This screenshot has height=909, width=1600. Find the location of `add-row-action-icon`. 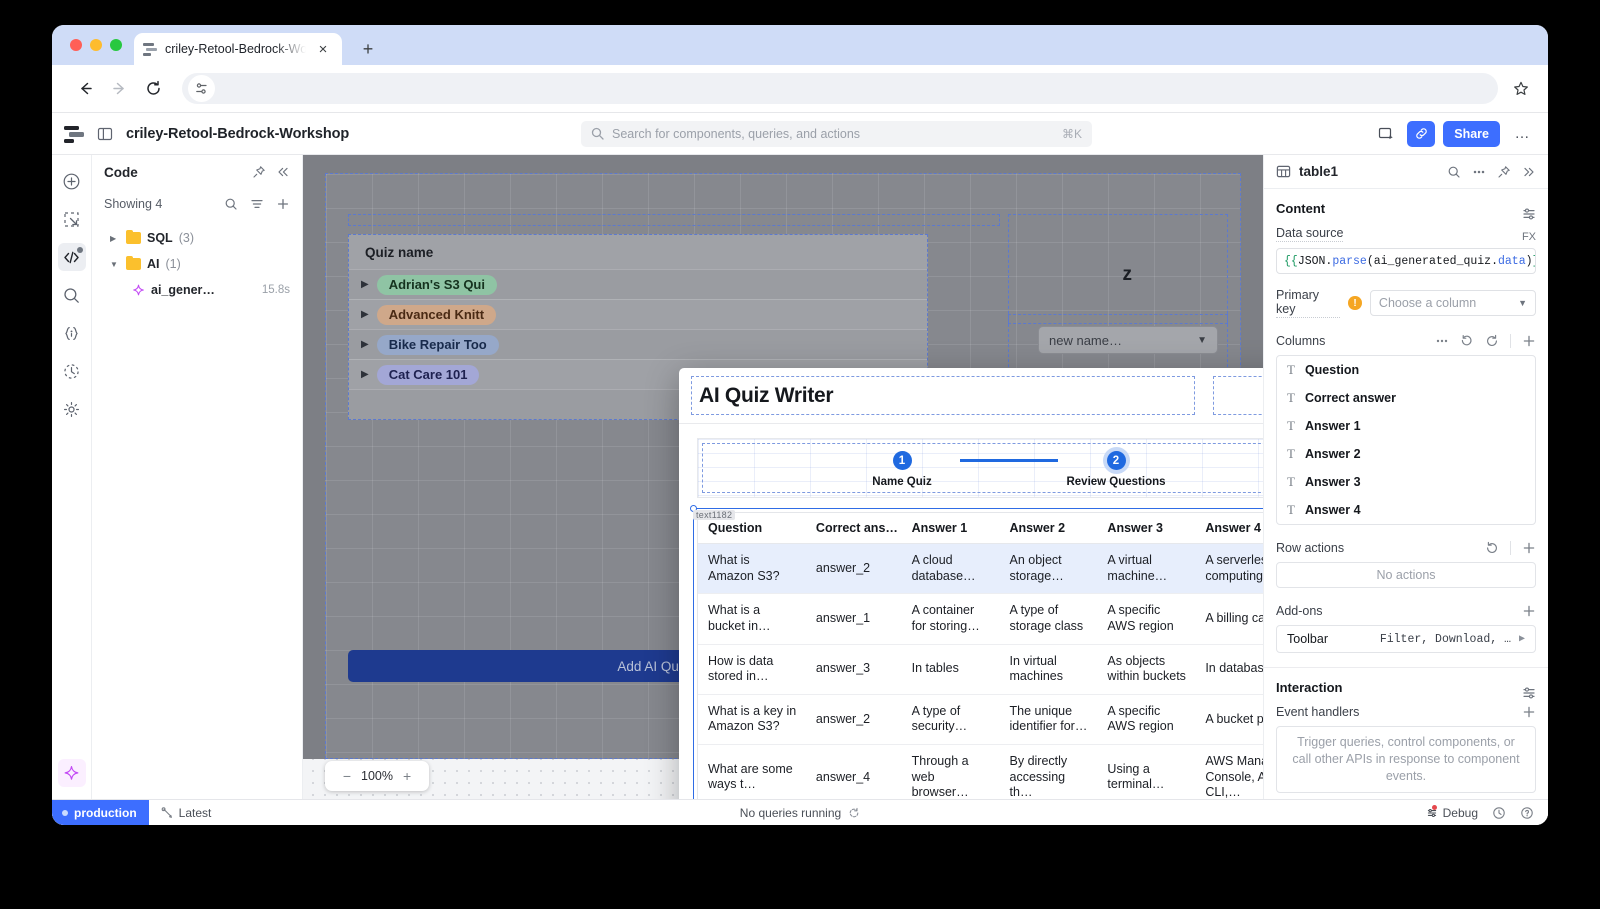

add-row-action-icon is located at coordinates (1529, 548).